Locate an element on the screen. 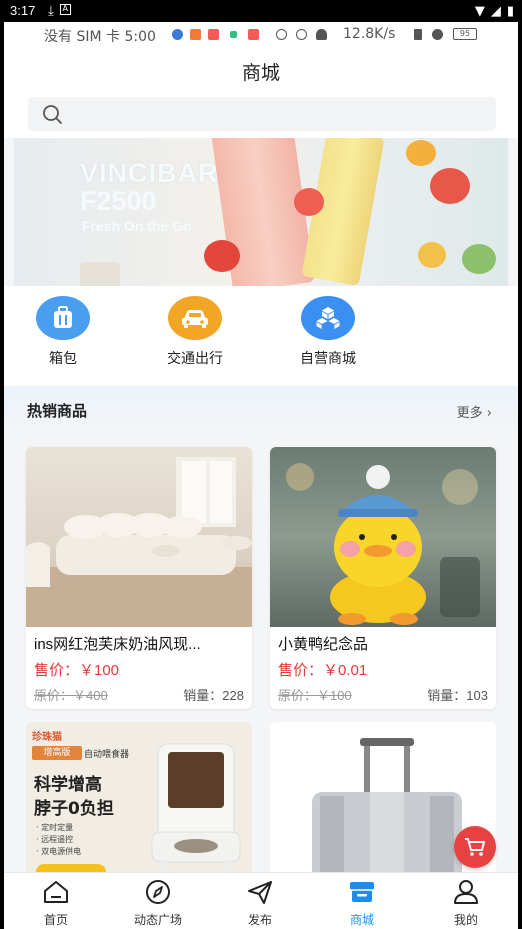  product-card is located at coordinates (383, 807).